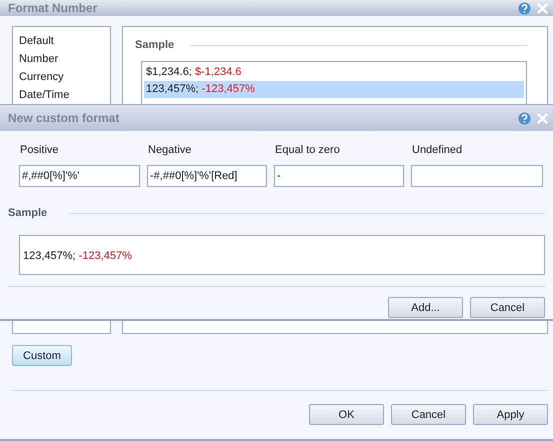  I want to click on field-label: Positive, so click(39, 150).